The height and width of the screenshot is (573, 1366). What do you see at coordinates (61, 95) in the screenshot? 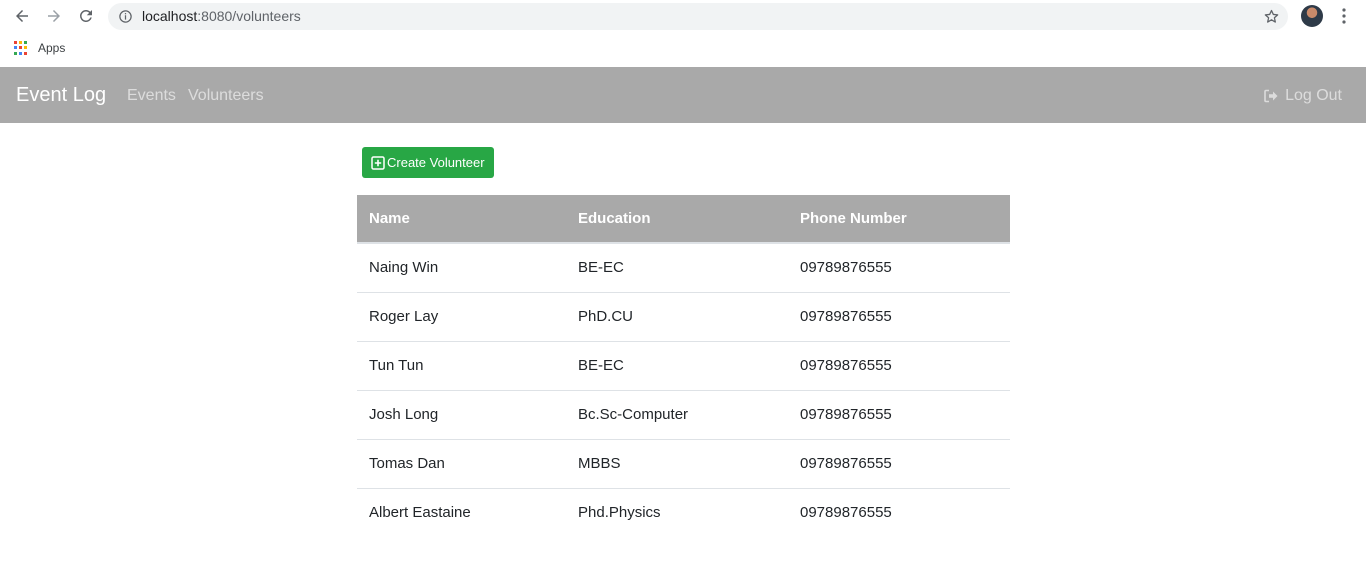
I see `brand-link: Event Log` at bounding box center [61, 95].